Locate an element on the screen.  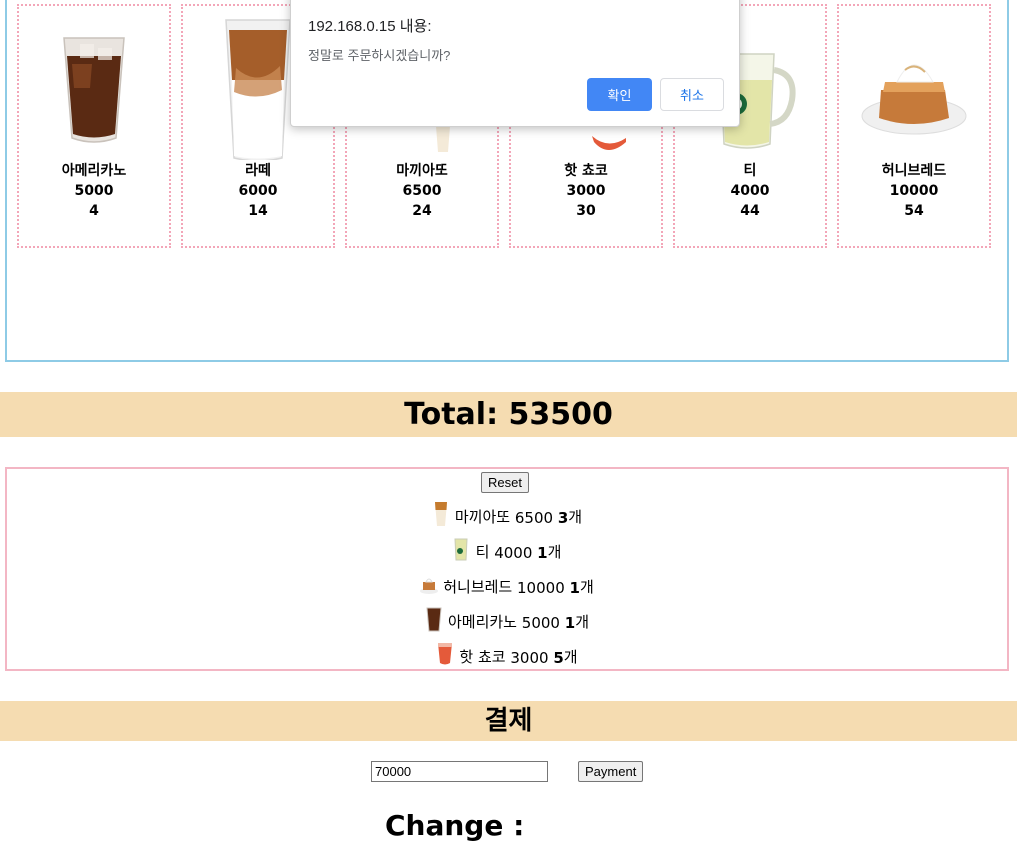
menu-item-count: 4 is located at coordinates (94, 211).